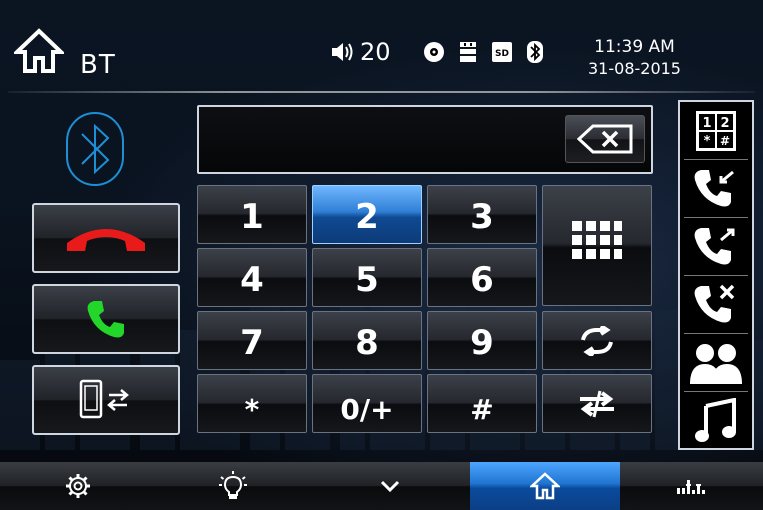 The width and height of the screenshot is (763, 510). I want to click on status-divider, so click(381, 92).